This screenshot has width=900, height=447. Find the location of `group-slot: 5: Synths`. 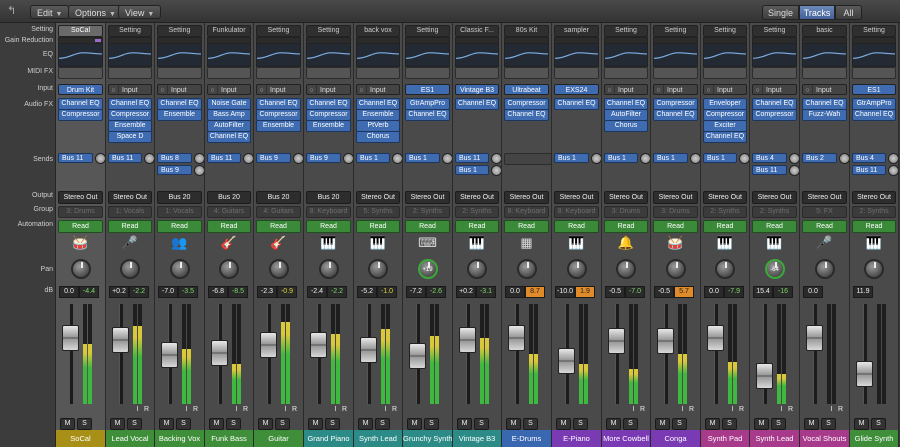

group-slot: 5: Synths is located at coordinates (378, 212).